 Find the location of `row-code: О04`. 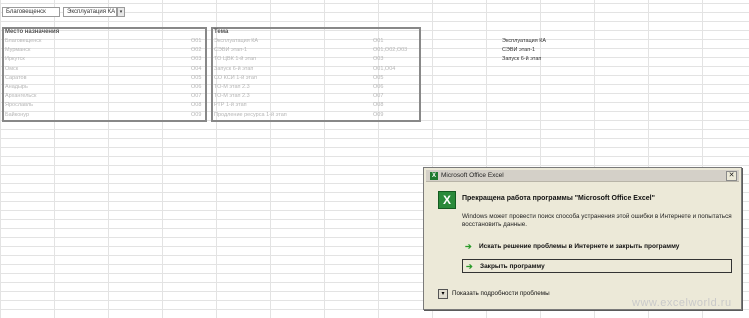

row-code: О04 is located at coordinates (196, 68).